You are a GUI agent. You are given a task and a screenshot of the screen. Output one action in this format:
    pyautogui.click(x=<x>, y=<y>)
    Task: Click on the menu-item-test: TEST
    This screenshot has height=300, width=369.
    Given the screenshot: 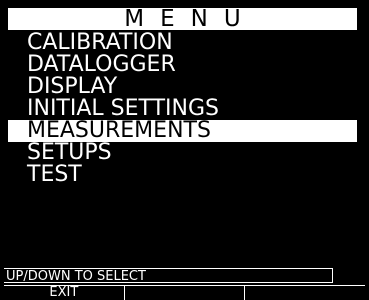 What is the action you would take?
    pyautogui.click(x=184, y=175)
    